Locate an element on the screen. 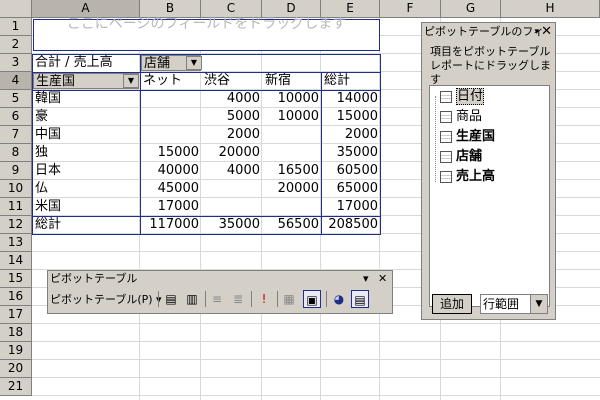  row-header: 1 is located at coordinates (16, 27).